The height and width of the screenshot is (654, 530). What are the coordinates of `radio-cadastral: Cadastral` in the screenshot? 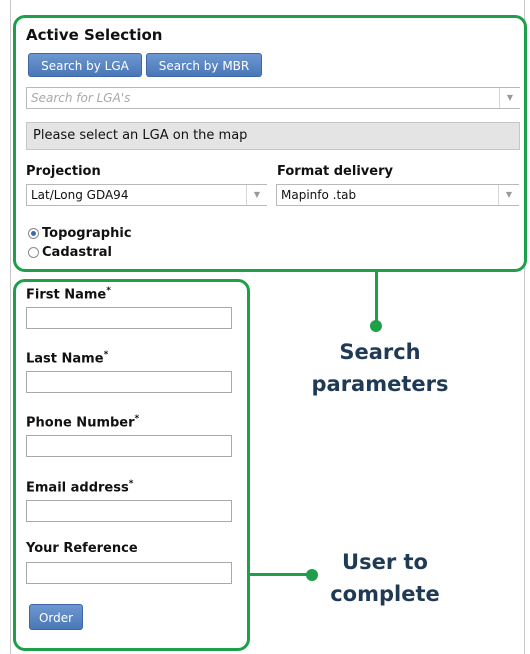 It's located at (70, 252).